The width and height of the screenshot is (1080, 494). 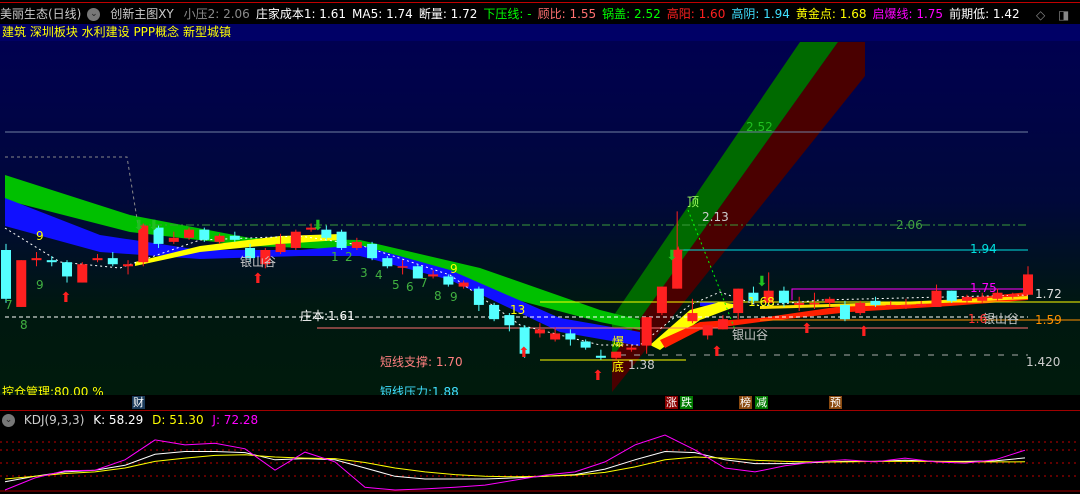 What do you see at coordinates (983, 288) in the screenshot?
I see `label-1.75: 1.75` at bounding box center [983, 288].